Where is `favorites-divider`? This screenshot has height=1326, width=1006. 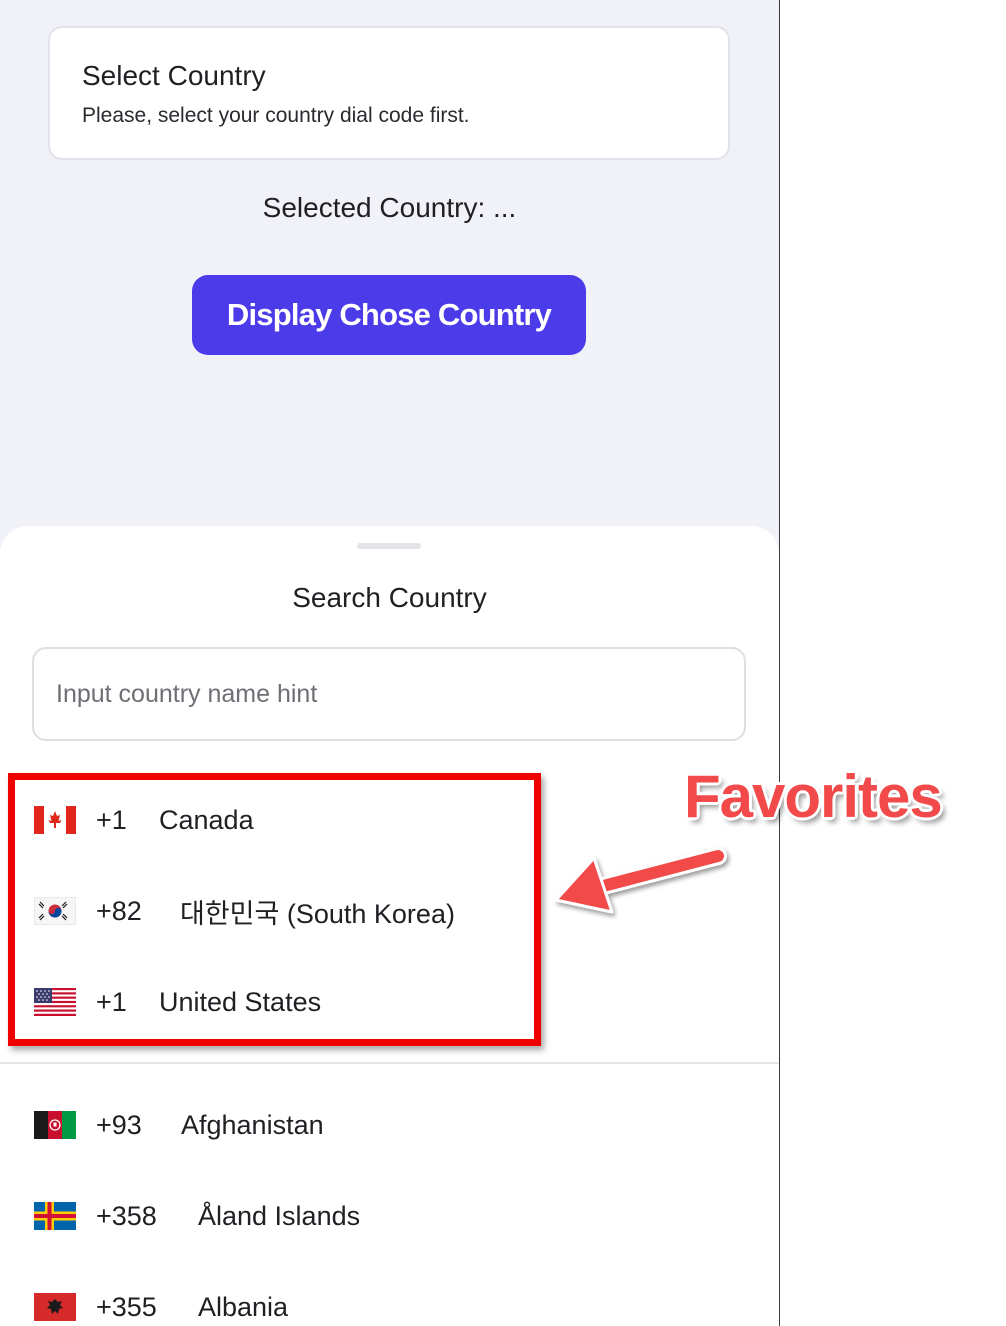 favorites-divider is located at coordinates (389, 1063).